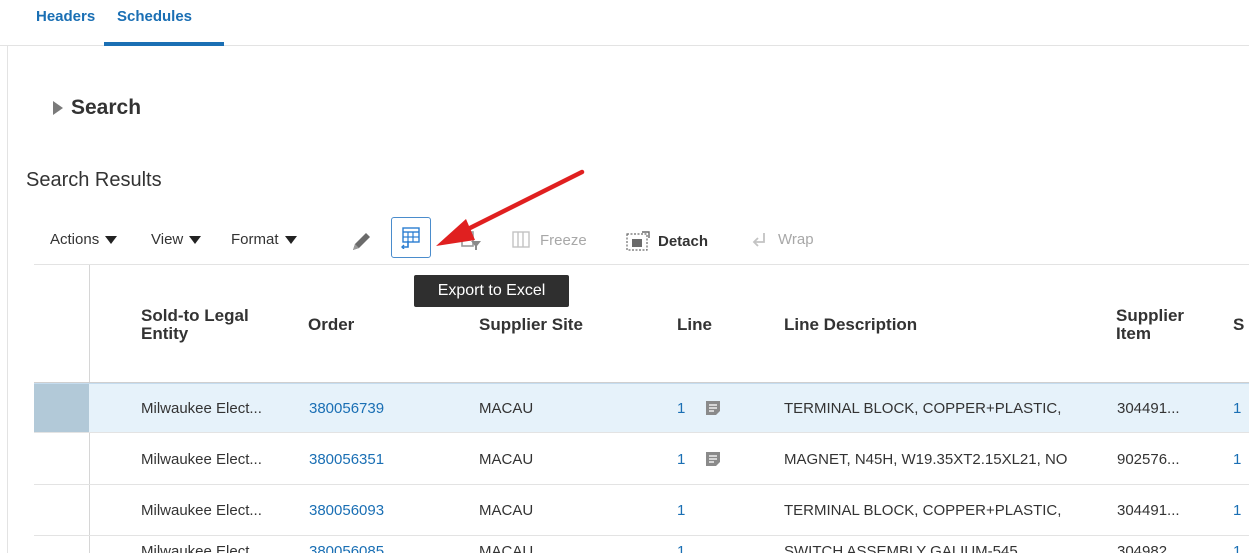 The width and height of the screenshot is (1249, 553). What do you see at coordinates (491, 291) in the screenshot?
I see `export-tooltip: Export to Excel` at bounding box center [491, 291].